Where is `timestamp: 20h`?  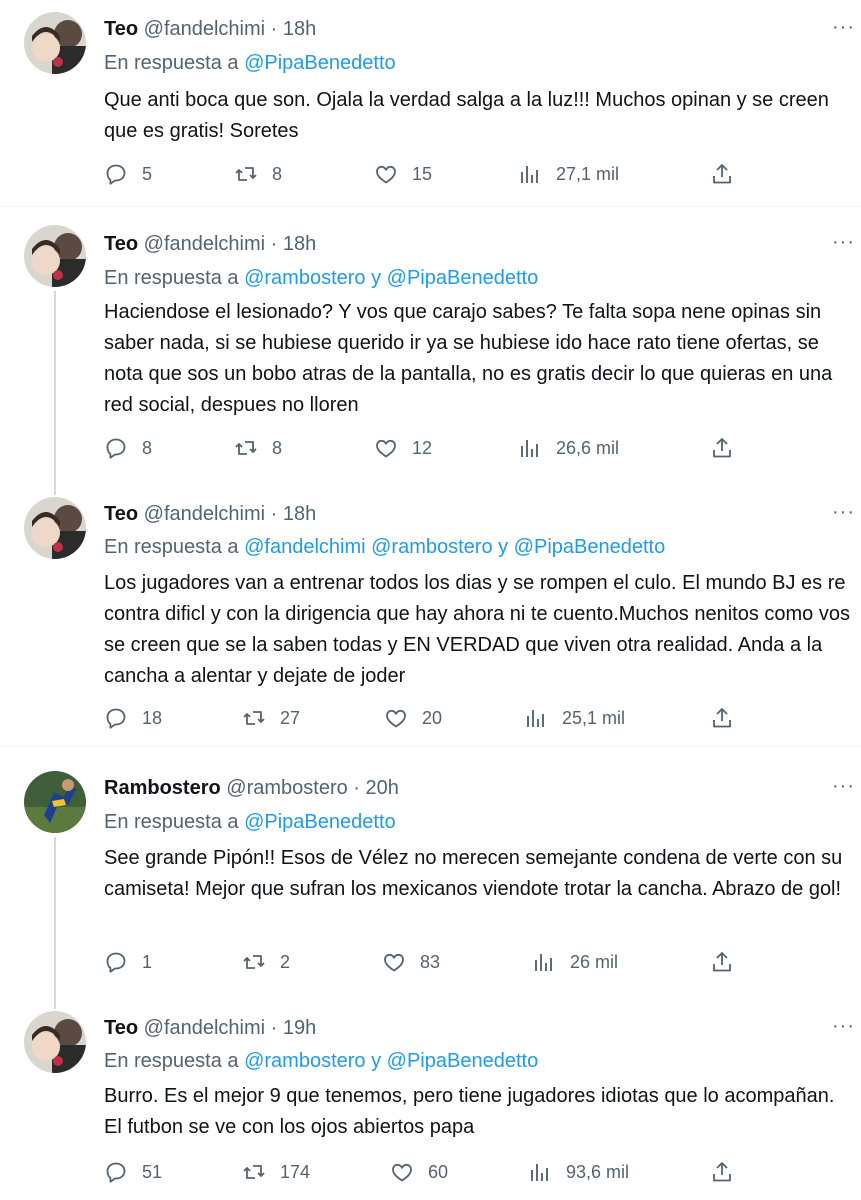
timestamp: 20h is located at coordinates (382, 788).